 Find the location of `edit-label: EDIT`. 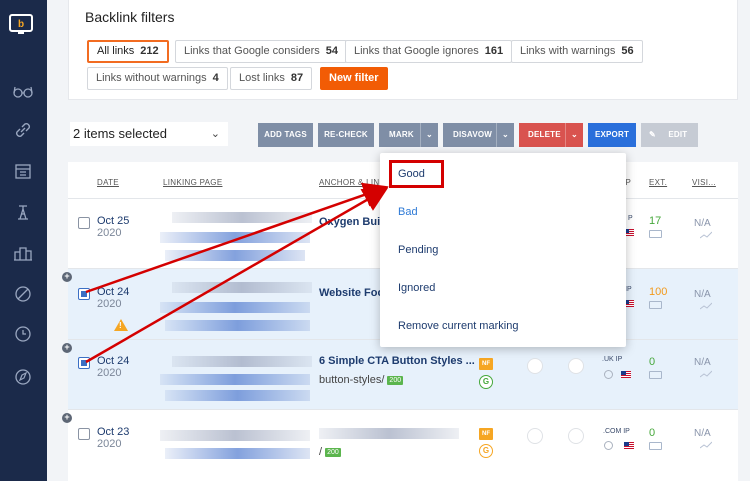

edit-label: EDIT is located at coordinates (678, 134).